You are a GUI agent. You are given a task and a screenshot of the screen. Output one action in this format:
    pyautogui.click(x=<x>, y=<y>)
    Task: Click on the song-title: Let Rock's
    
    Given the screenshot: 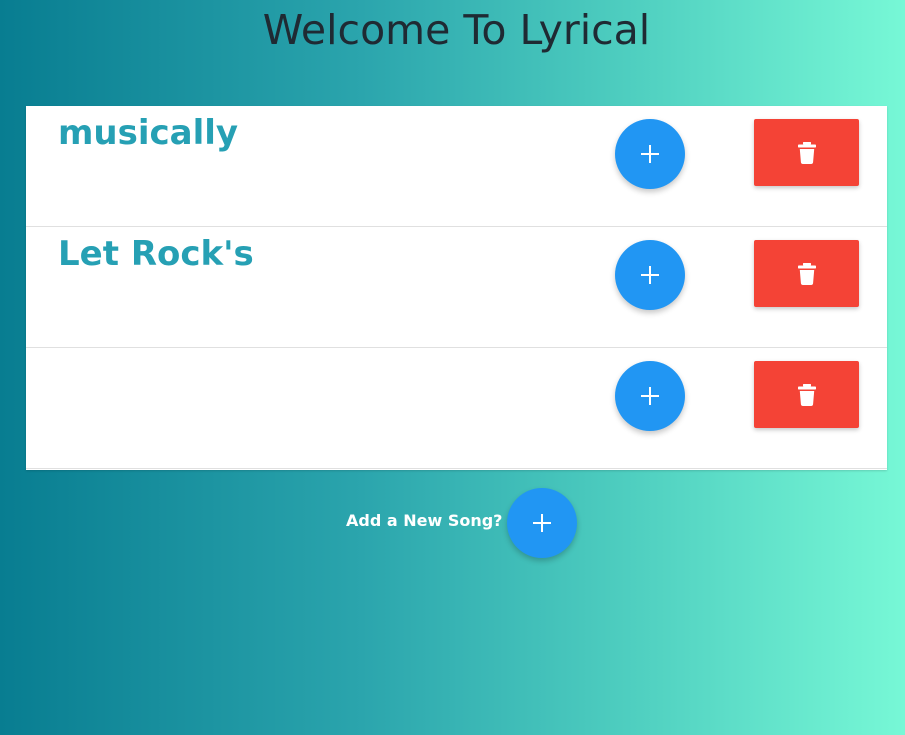 What is the action you would take?
    pyautogui.click(x=156, y=254)
    